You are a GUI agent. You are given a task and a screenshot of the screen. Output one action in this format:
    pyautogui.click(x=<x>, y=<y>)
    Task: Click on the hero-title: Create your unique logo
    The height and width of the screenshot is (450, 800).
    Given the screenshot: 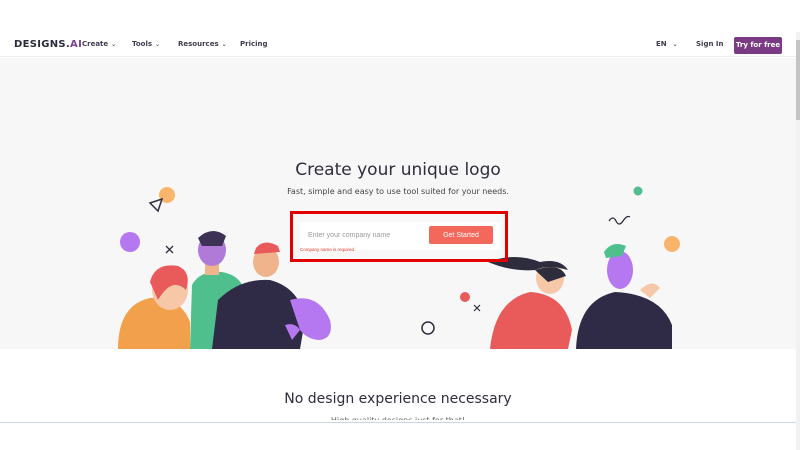 What is the action you would take?
    pyautogui.click(x=398, y=170)
    